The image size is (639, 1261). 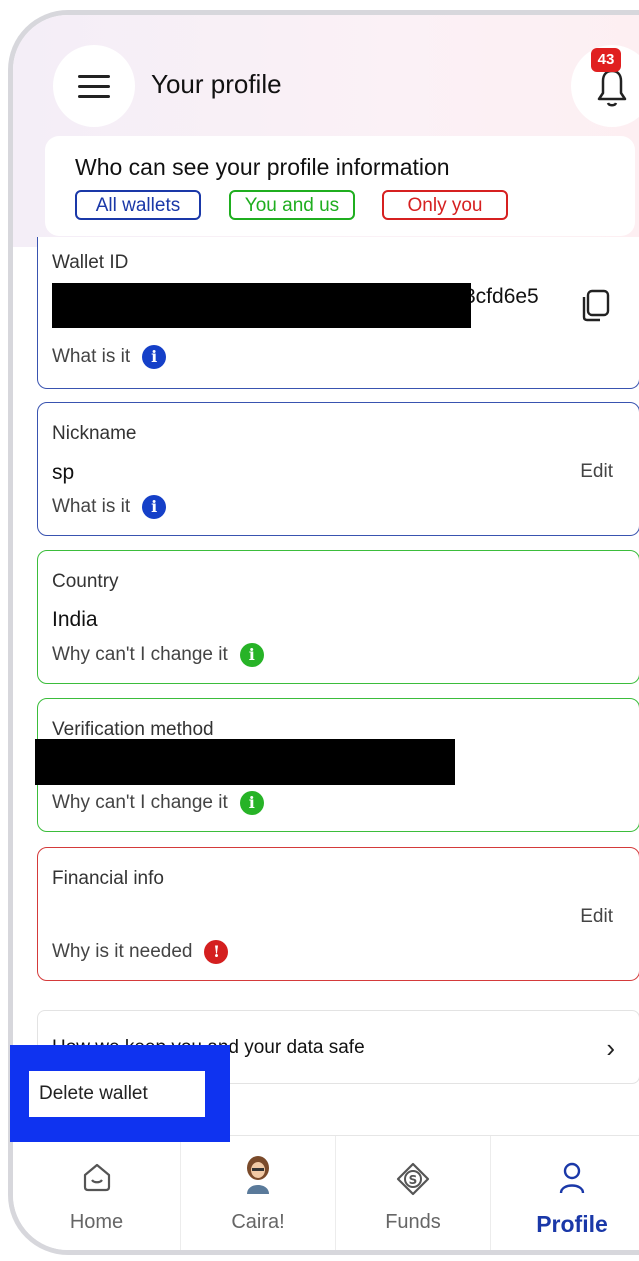 I want to click on bottom-tab-bar: Home Caira! S Funds Profile, so click(x=326, y=1192).